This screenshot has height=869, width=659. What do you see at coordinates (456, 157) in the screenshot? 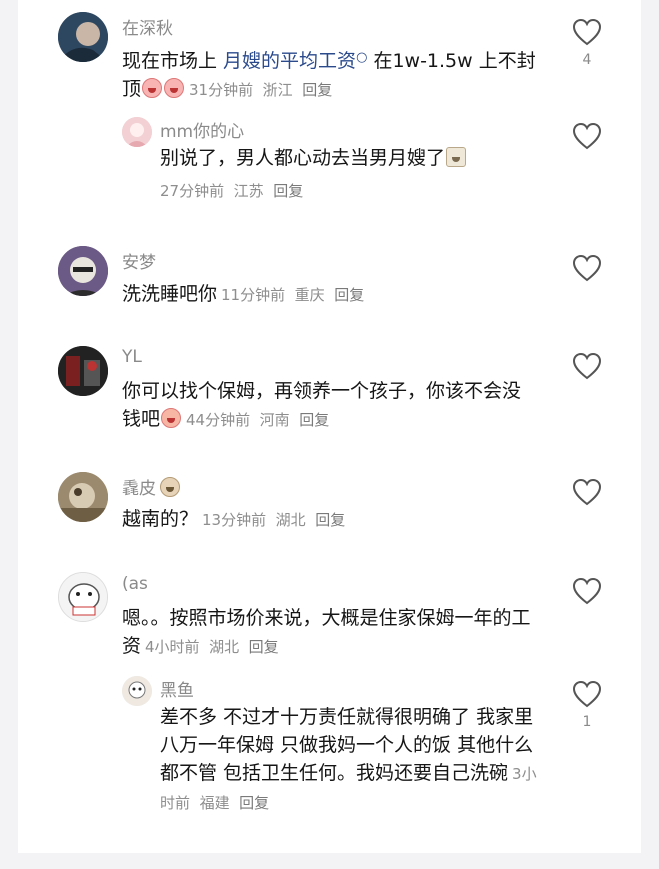
I see `sticker-emoji` at bounding box center [456, 157].